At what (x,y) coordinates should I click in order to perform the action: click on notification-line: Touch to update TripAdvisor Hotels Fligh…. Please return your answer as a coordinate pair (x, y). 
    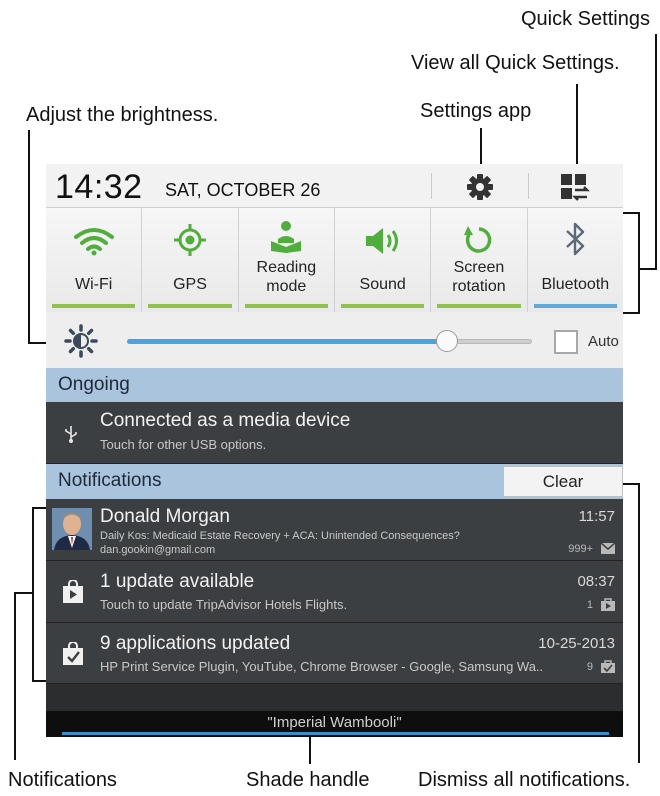
    Looking at the image, I should click on (224, 604).